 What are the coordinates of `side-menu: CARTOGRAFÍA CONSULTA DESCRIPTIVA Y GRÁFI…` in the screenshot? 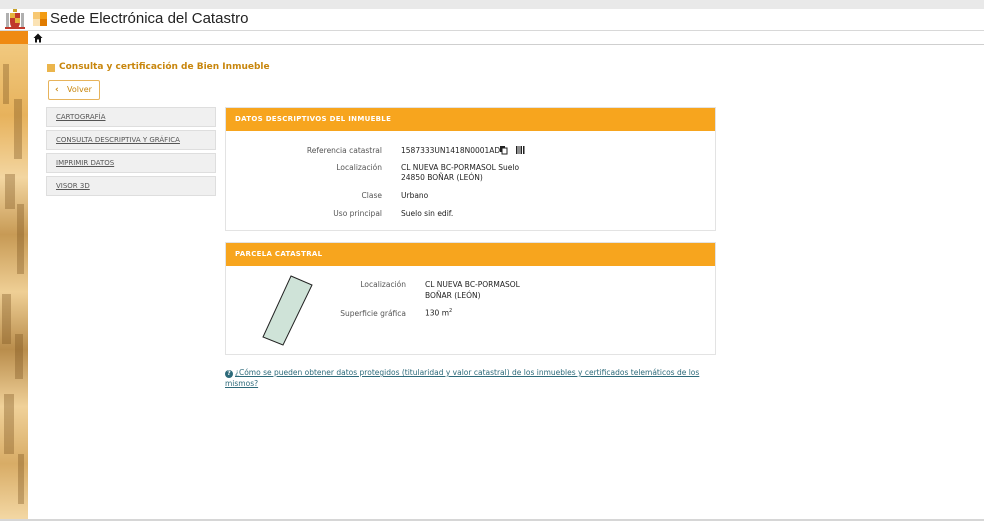 It's located at (131, 153).